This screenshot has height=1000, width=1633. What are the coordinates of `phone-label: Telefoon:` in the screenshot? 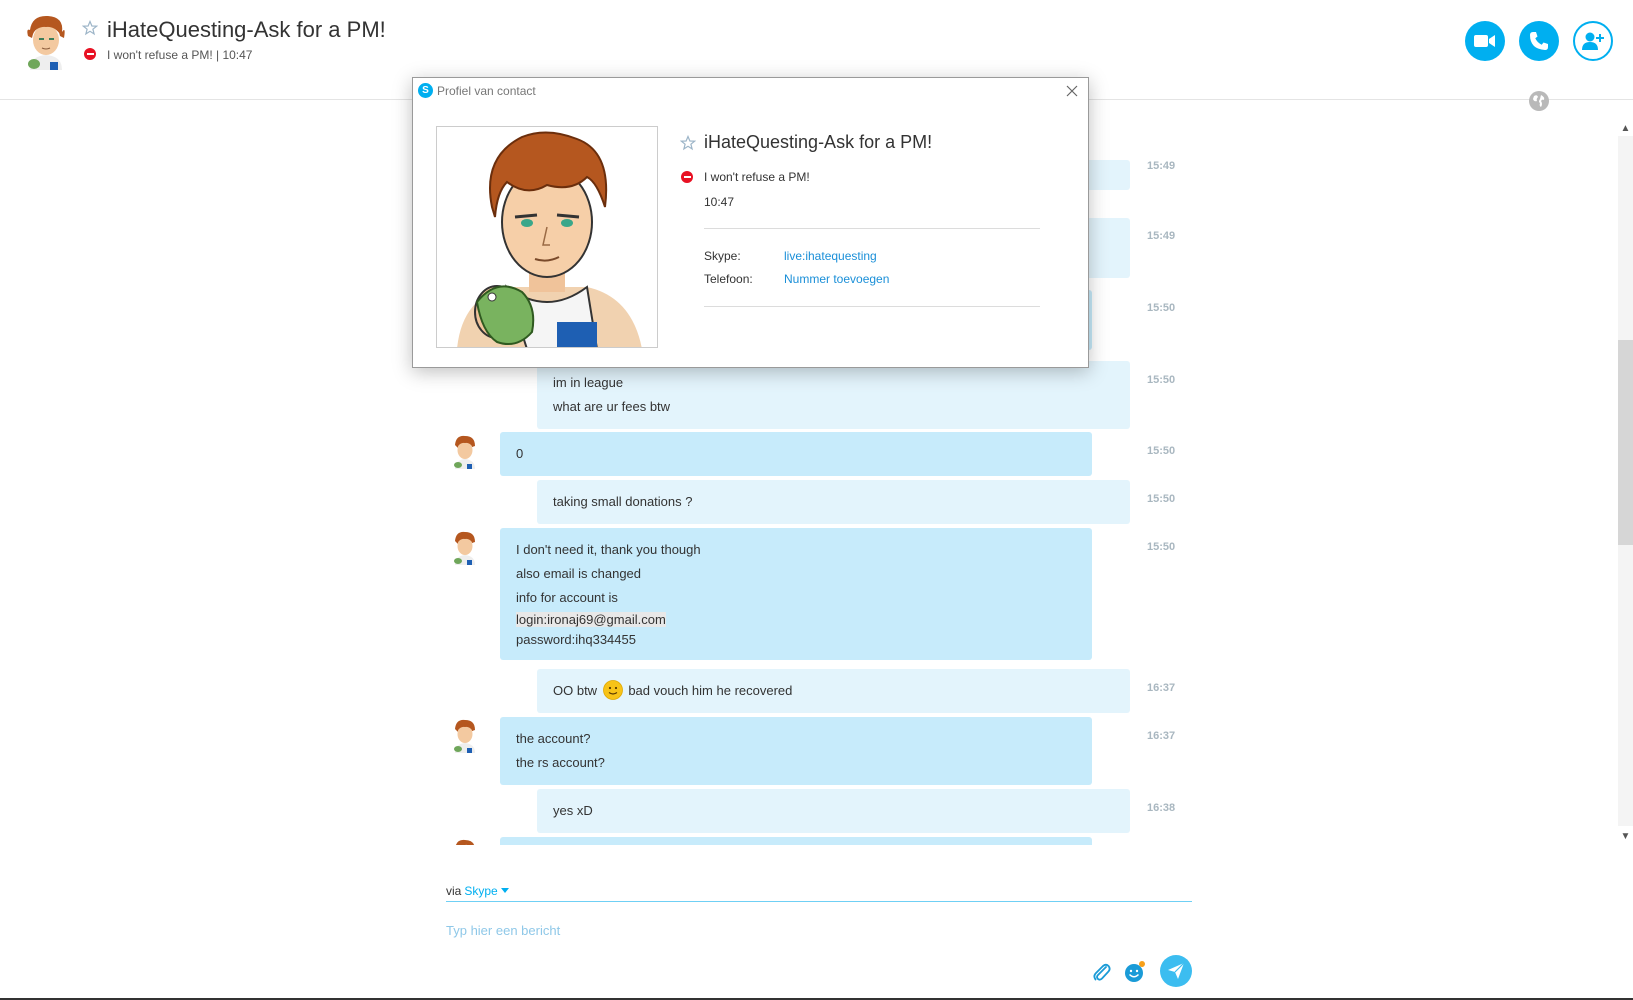 It's located at (728, 279).